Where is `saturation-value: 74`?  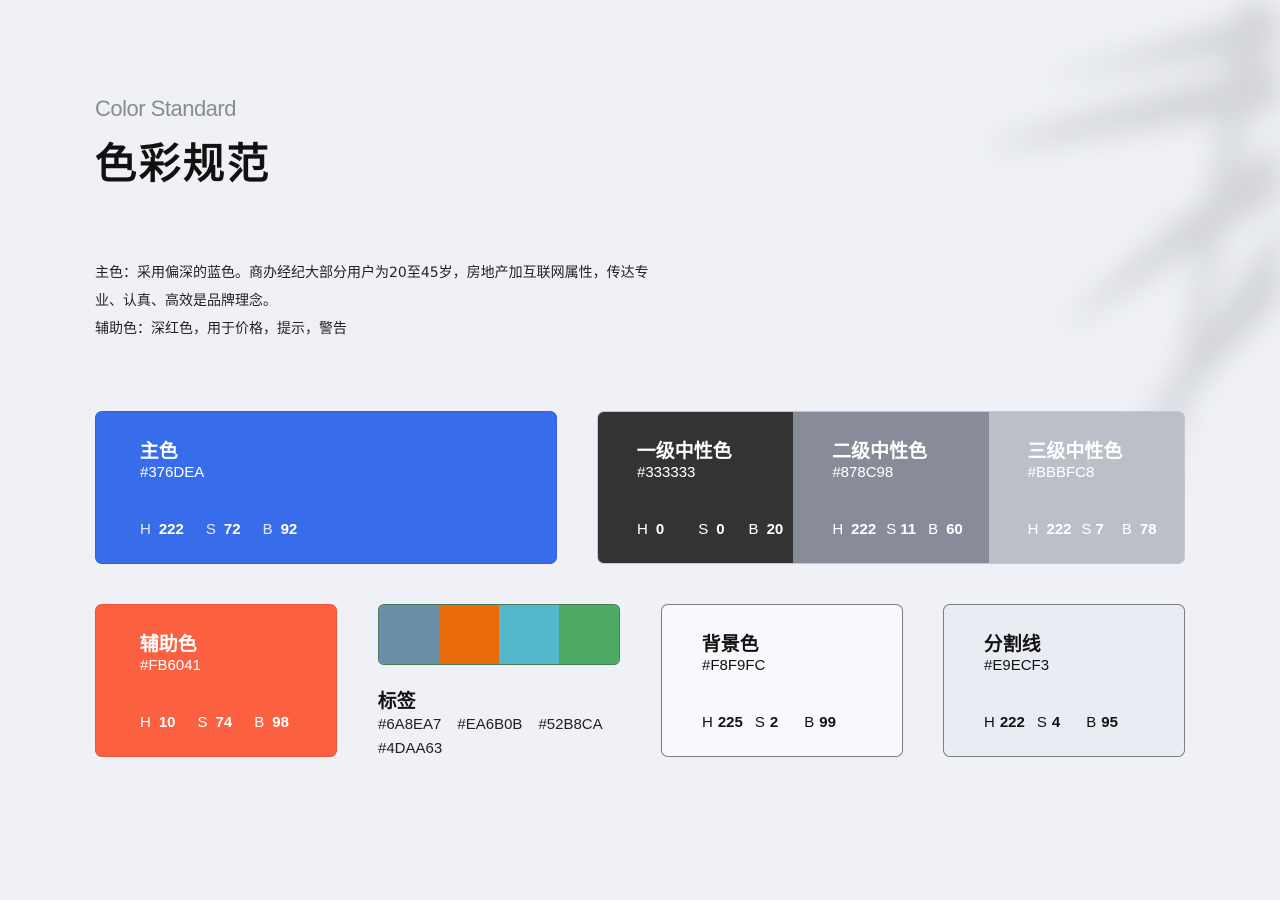 saturation-value: 74 is located at coordinates (224, 722).